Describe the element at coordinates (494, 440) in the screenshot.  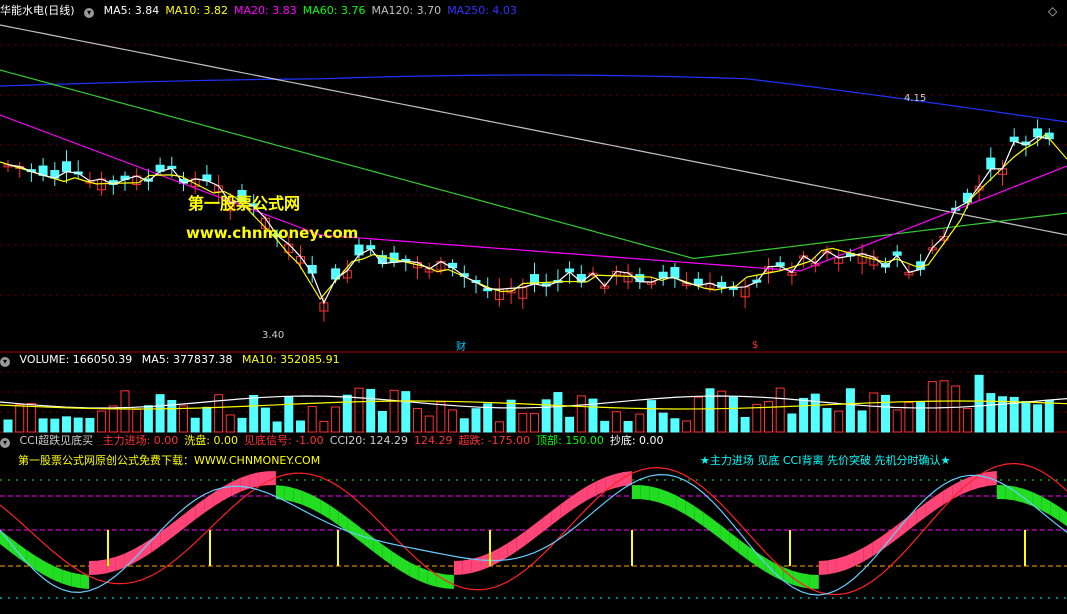
I see `indicator-value-5: 超跌: -175.00` at that location.